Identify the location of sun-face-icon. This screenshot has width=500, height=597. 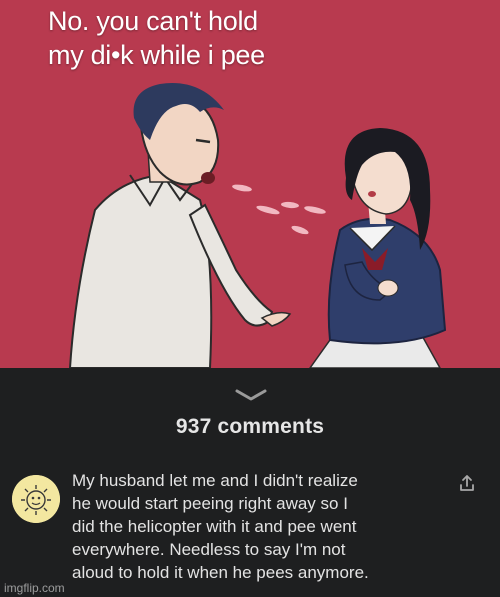
(36, 499).